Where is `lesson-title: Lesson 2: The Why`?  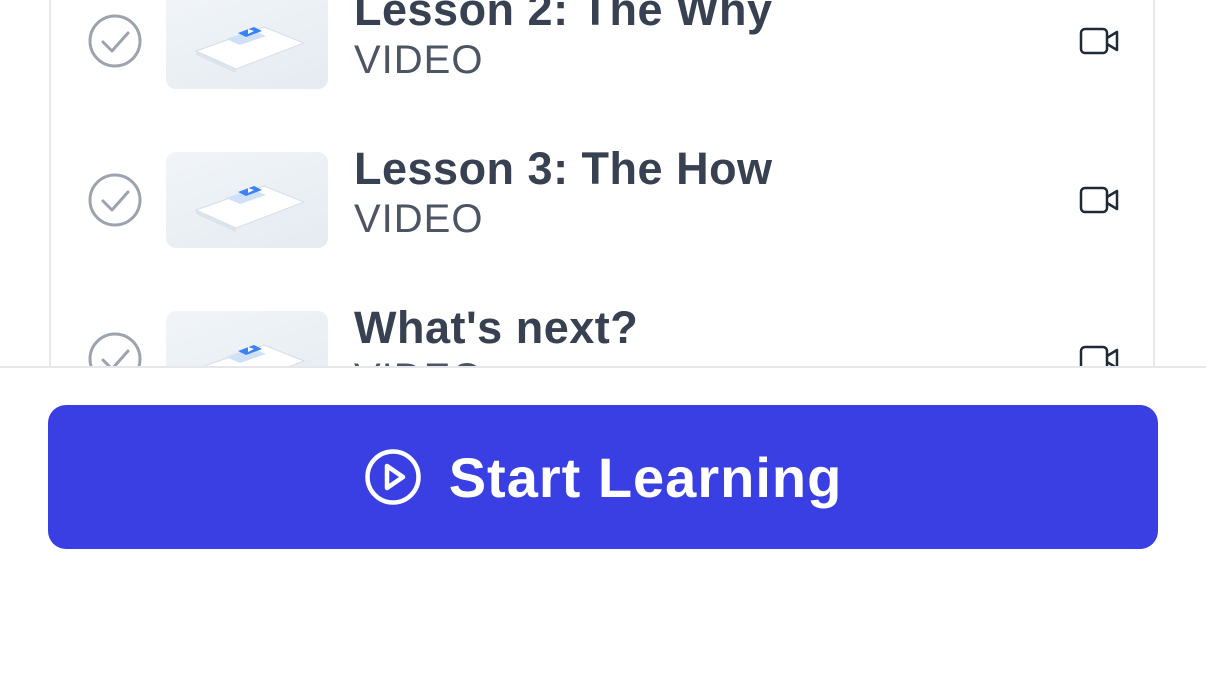
lesson-title: Lesson 2: The Why is located at coordinates (563, 17).